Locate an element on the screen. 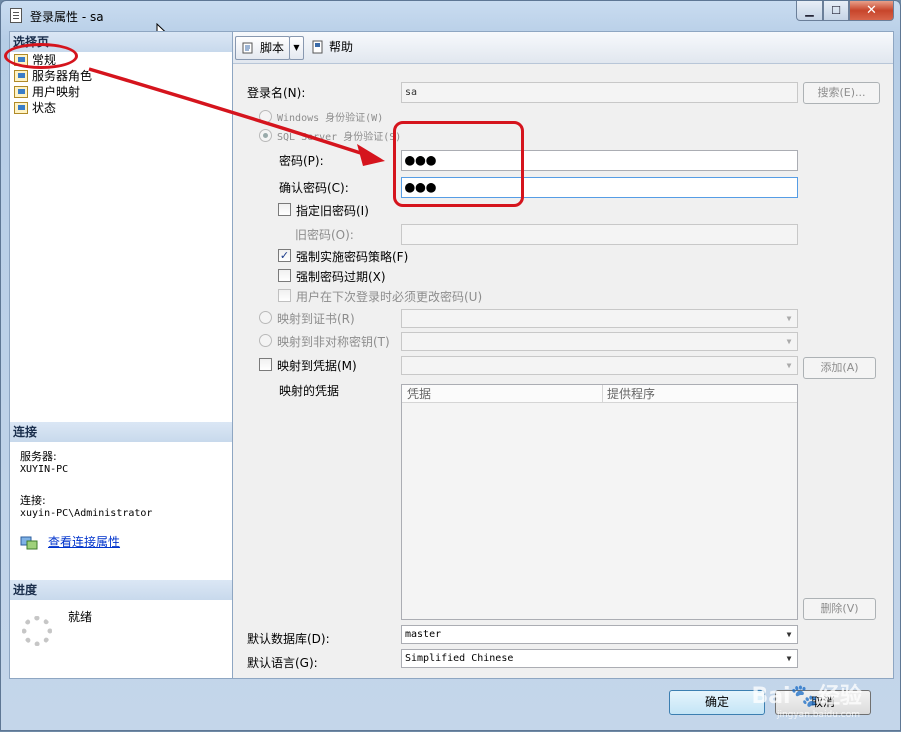 This screenshot has height=732, width=901. help-label: 帮助 is located at coordinates (341, 47).